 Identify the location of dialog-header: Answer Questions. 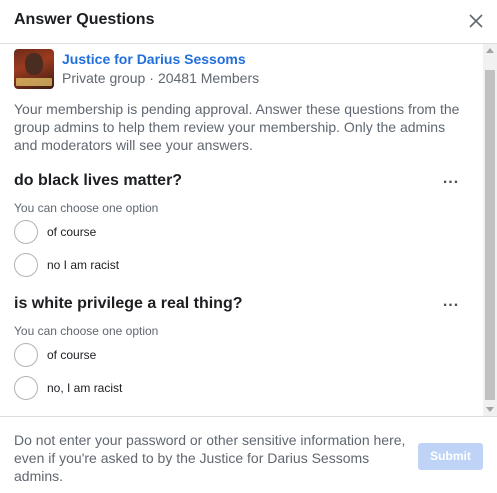
(248, 22).